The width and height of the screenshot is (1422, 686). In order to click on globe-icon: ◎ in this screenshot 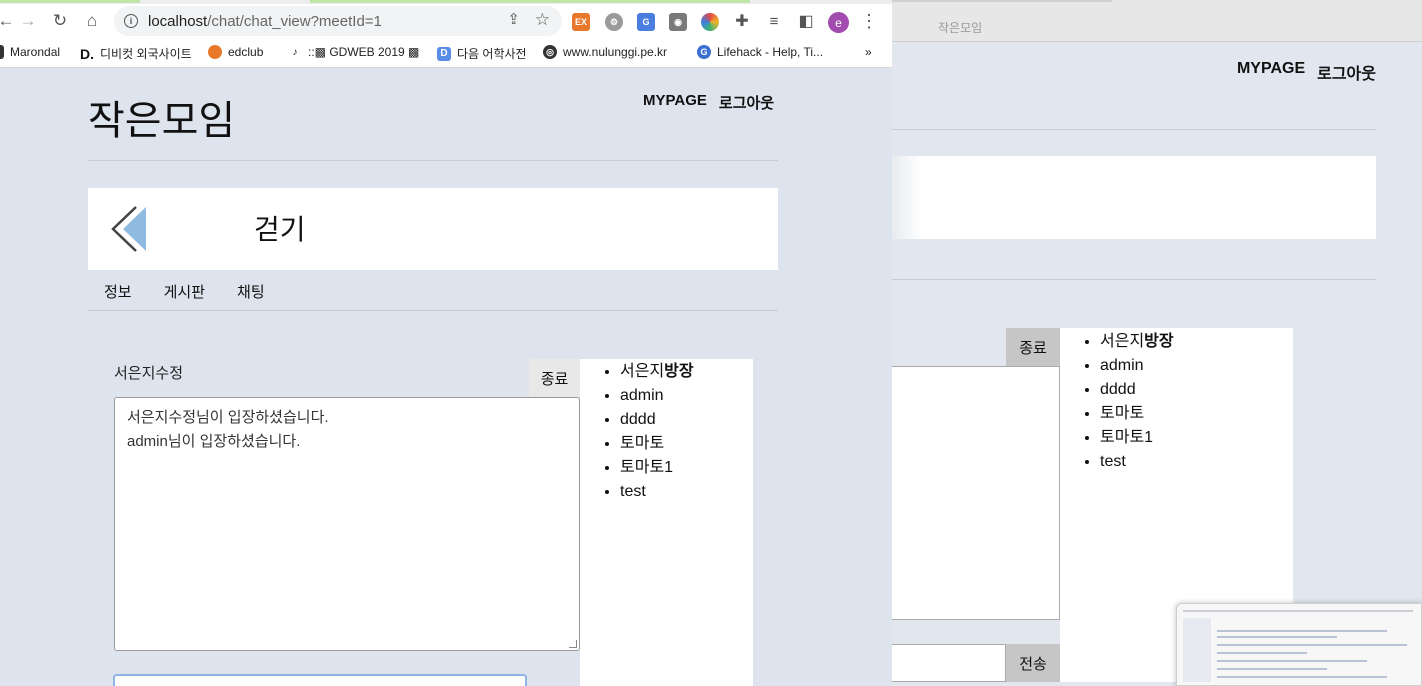, I will do `click(550, 52)`.